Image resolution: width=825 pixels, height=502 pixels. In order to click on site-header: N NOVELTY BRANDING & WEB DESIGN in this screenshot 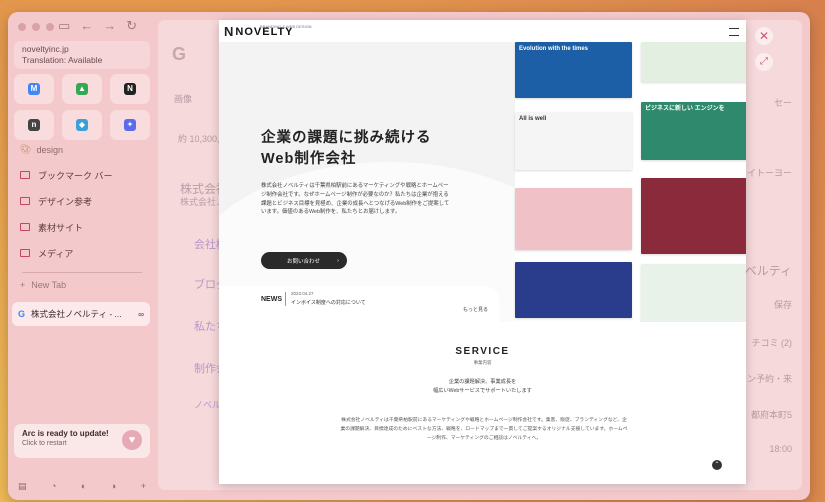, I will do `click(482, 31)`.